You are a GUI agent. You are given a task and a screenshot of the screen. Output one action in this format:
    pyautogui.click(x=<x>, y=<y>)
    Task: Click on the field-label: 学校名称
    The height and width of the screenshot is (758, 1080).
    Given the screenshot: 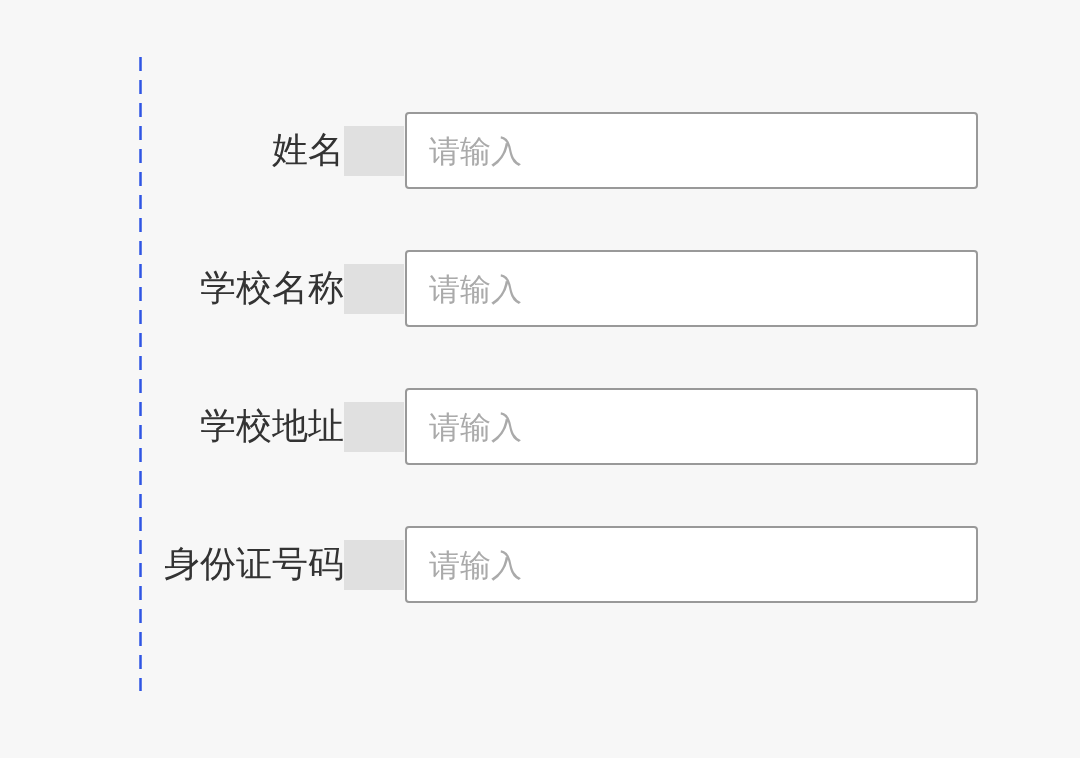 What is the action you would take?
    pyautogui.click(x=271, y=288)
    